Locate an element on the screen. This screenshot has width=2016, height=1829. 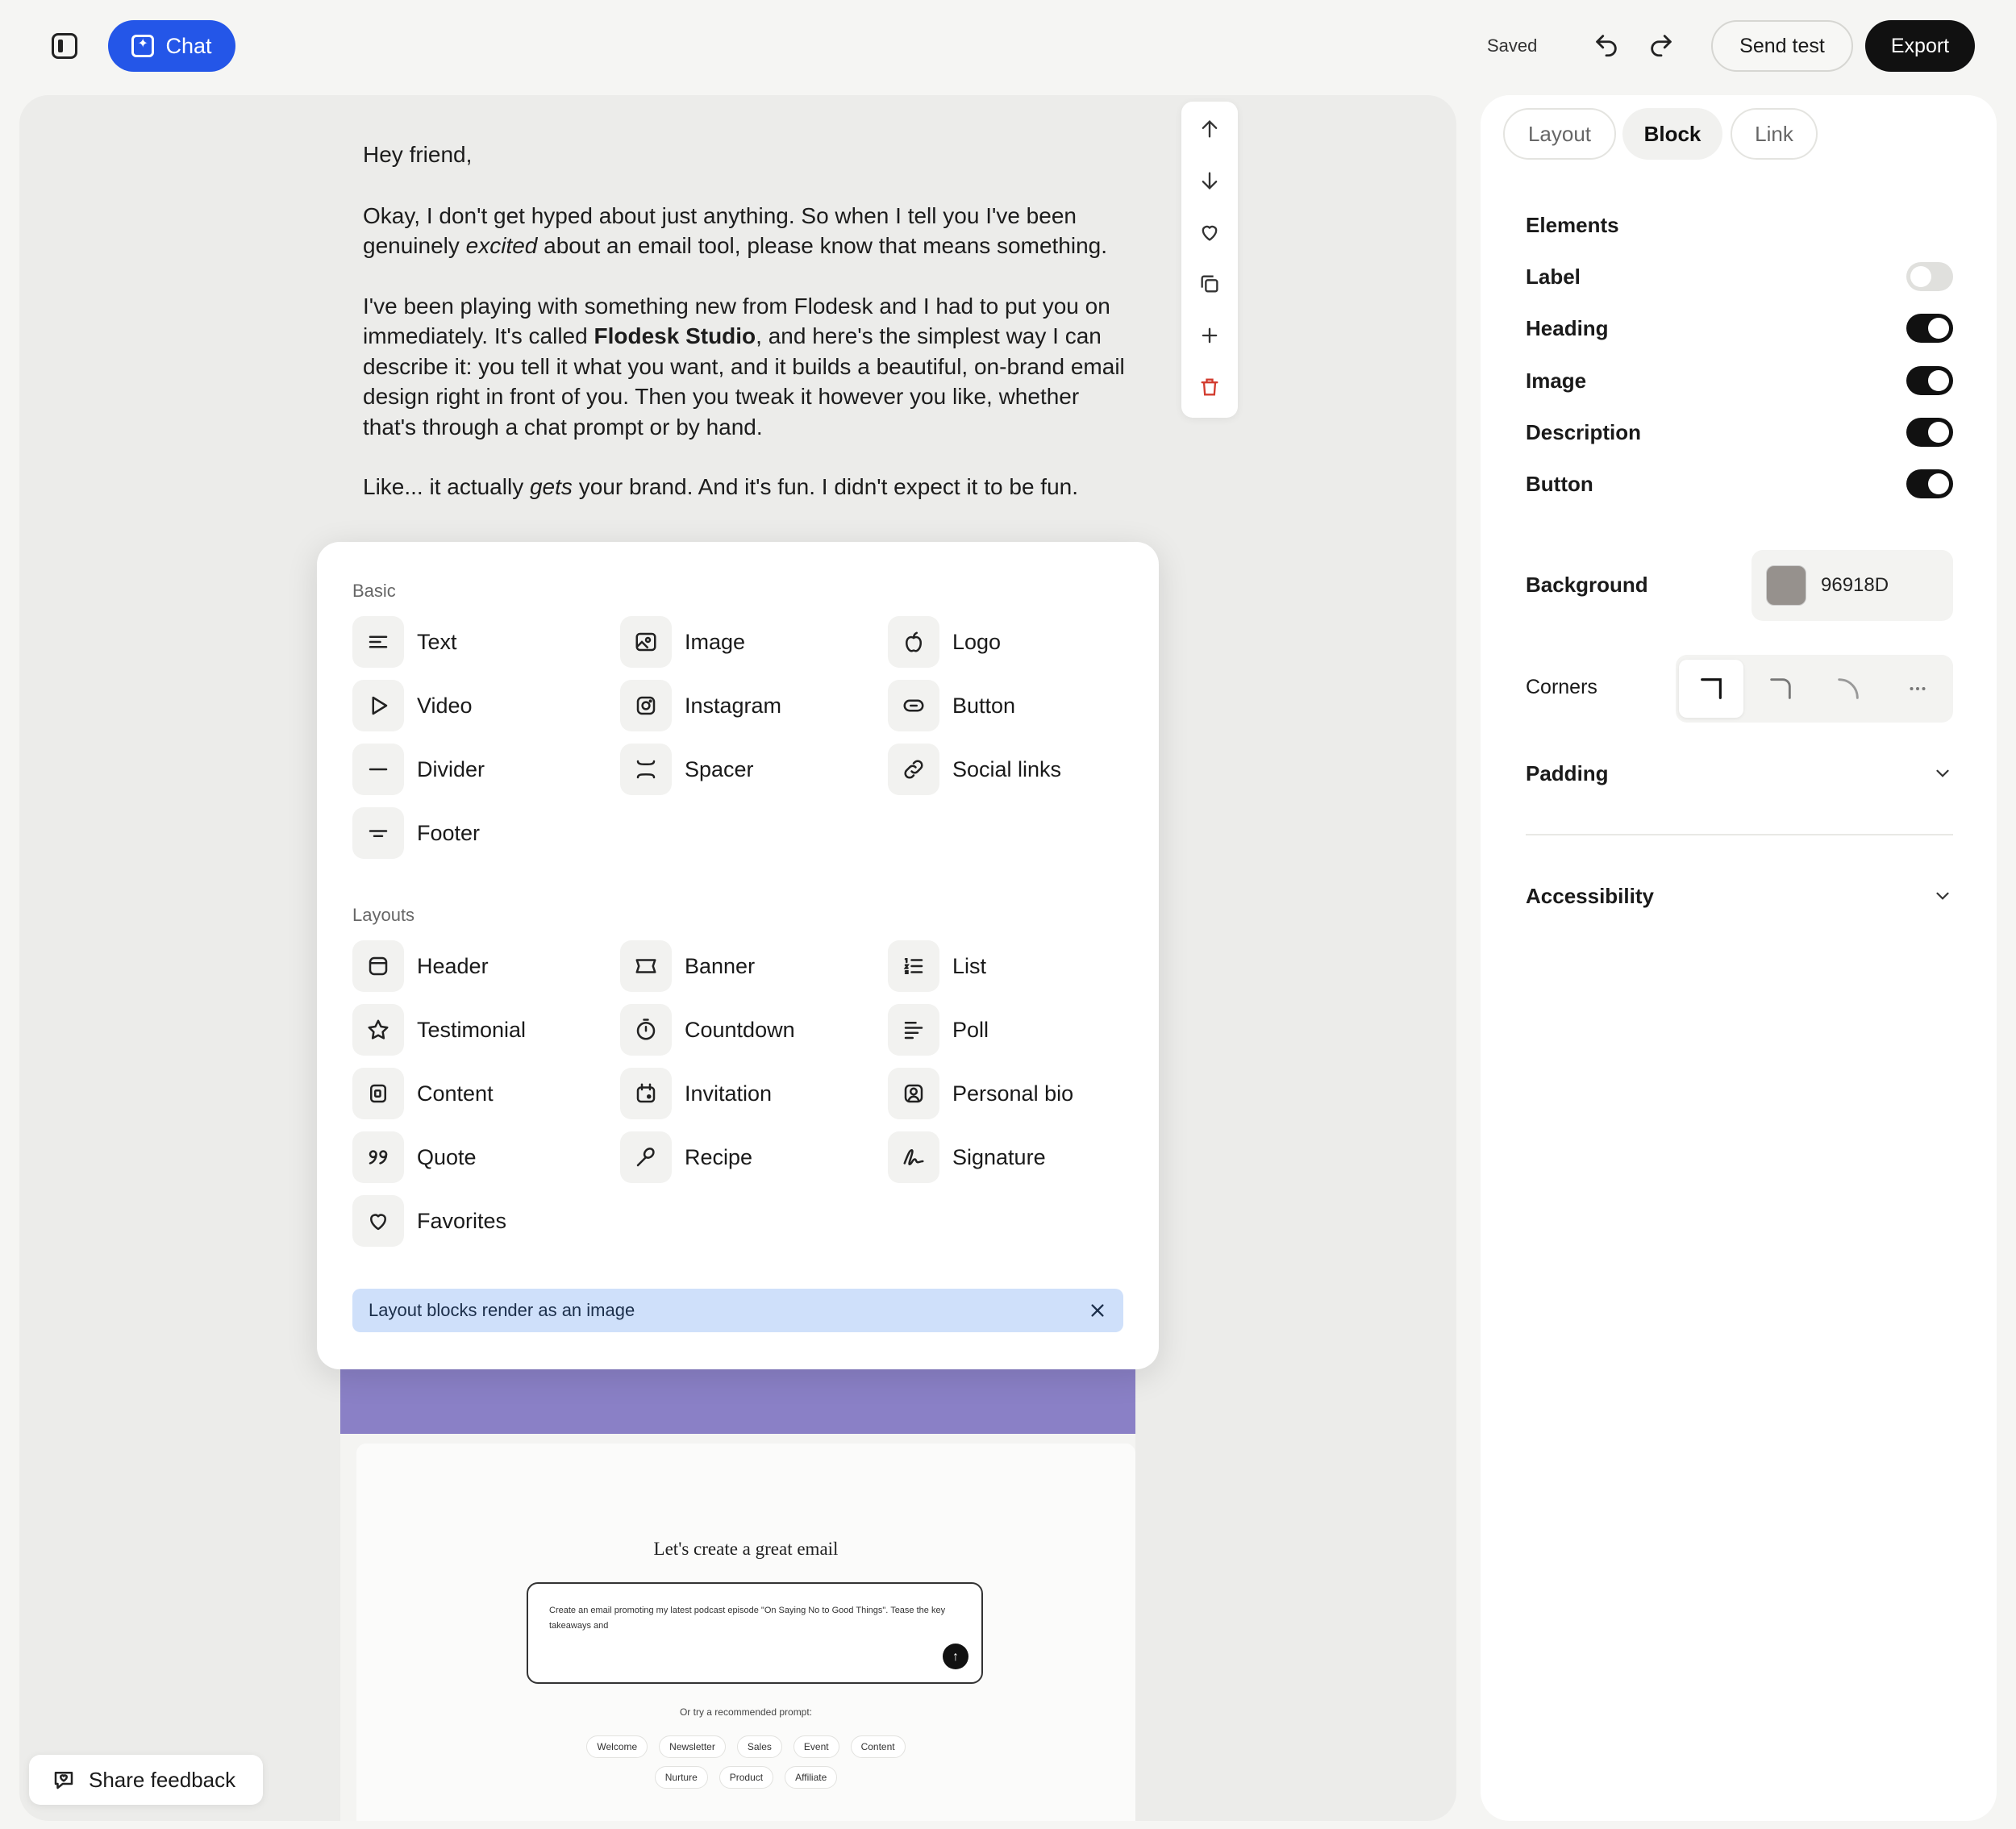
add-block-button is located at coordinates (1209, 335).